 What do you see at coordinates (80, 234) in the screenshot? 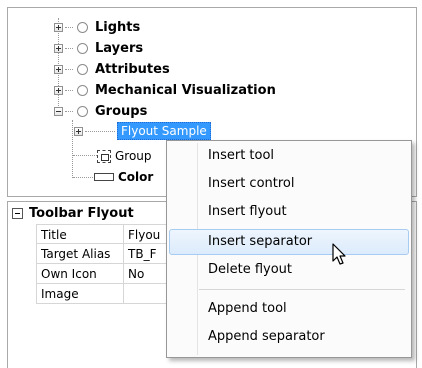
I see `property-name: Title` at bounding box center [80, 234].